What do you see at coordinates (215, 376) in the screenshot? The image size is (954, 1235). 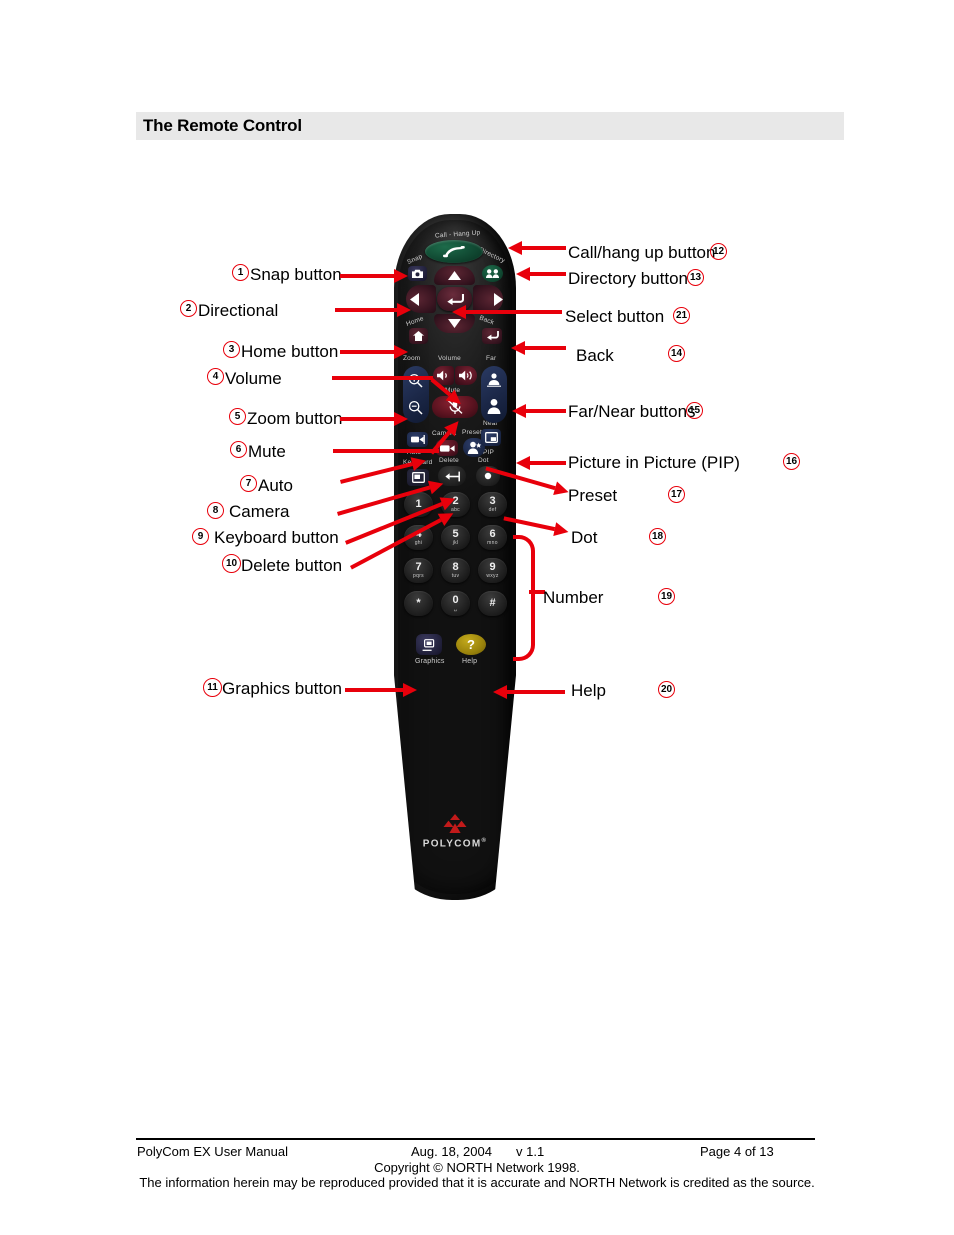 I see `callout-number-4: 4` at bounding box center [215, 376].